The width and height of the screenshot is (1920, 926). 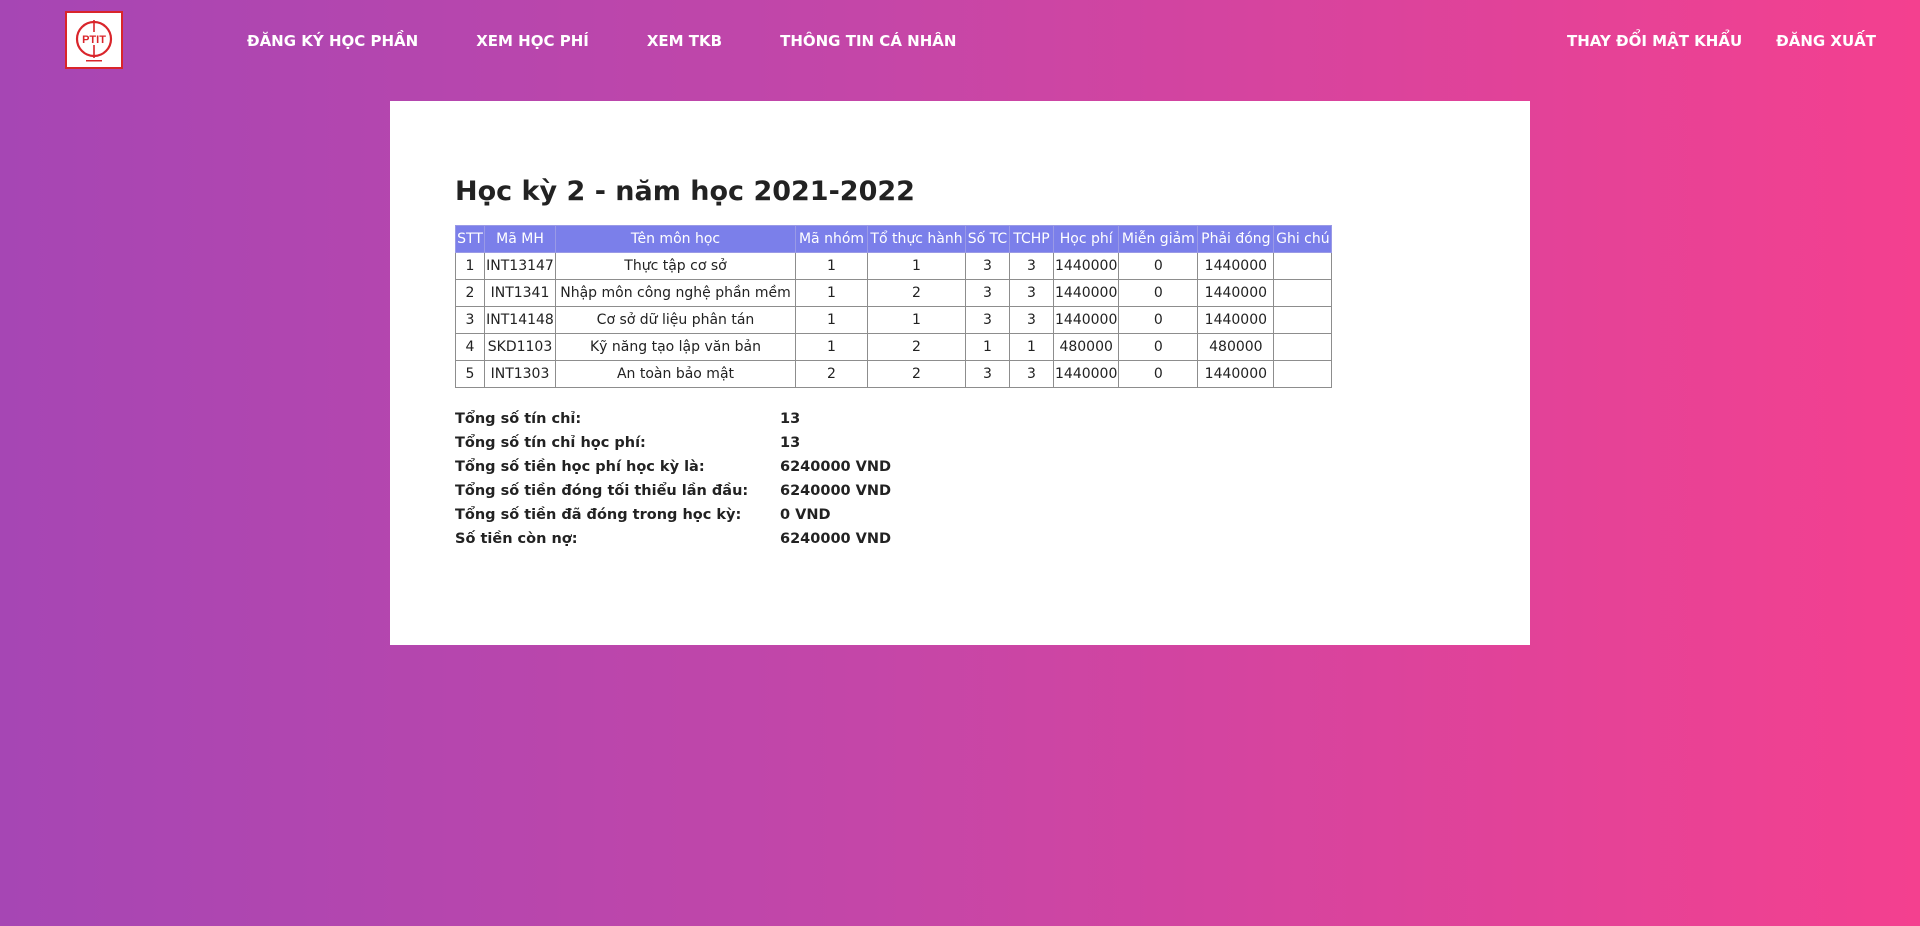 What do you see at coordinates (516, 539) in the screenshot?
I see `summary-label: Số tiền còn nợ:` at bounding box center [516, 539].